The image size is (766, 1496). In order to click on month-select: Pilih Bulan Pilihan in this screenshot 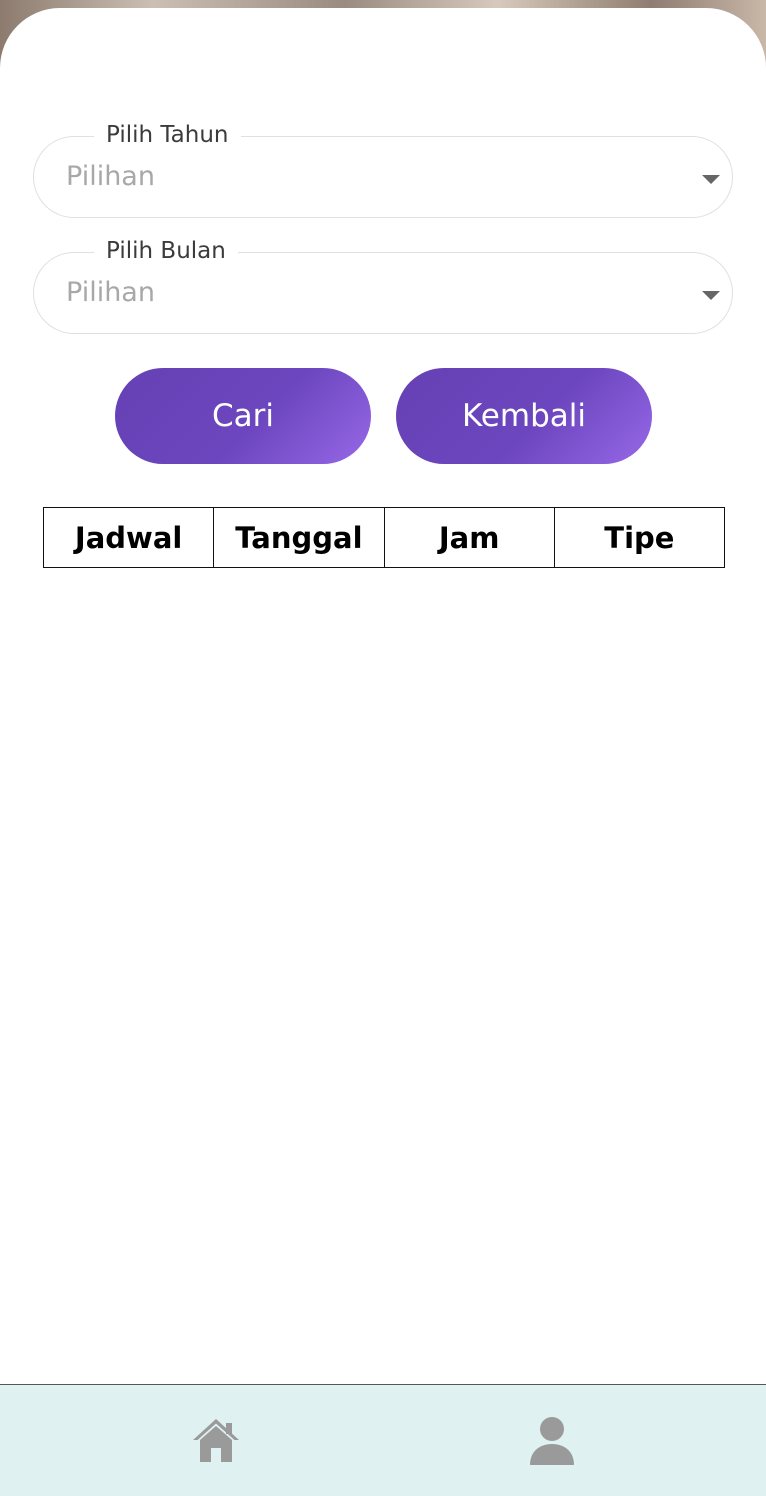, I will do `click(383, 286)`.